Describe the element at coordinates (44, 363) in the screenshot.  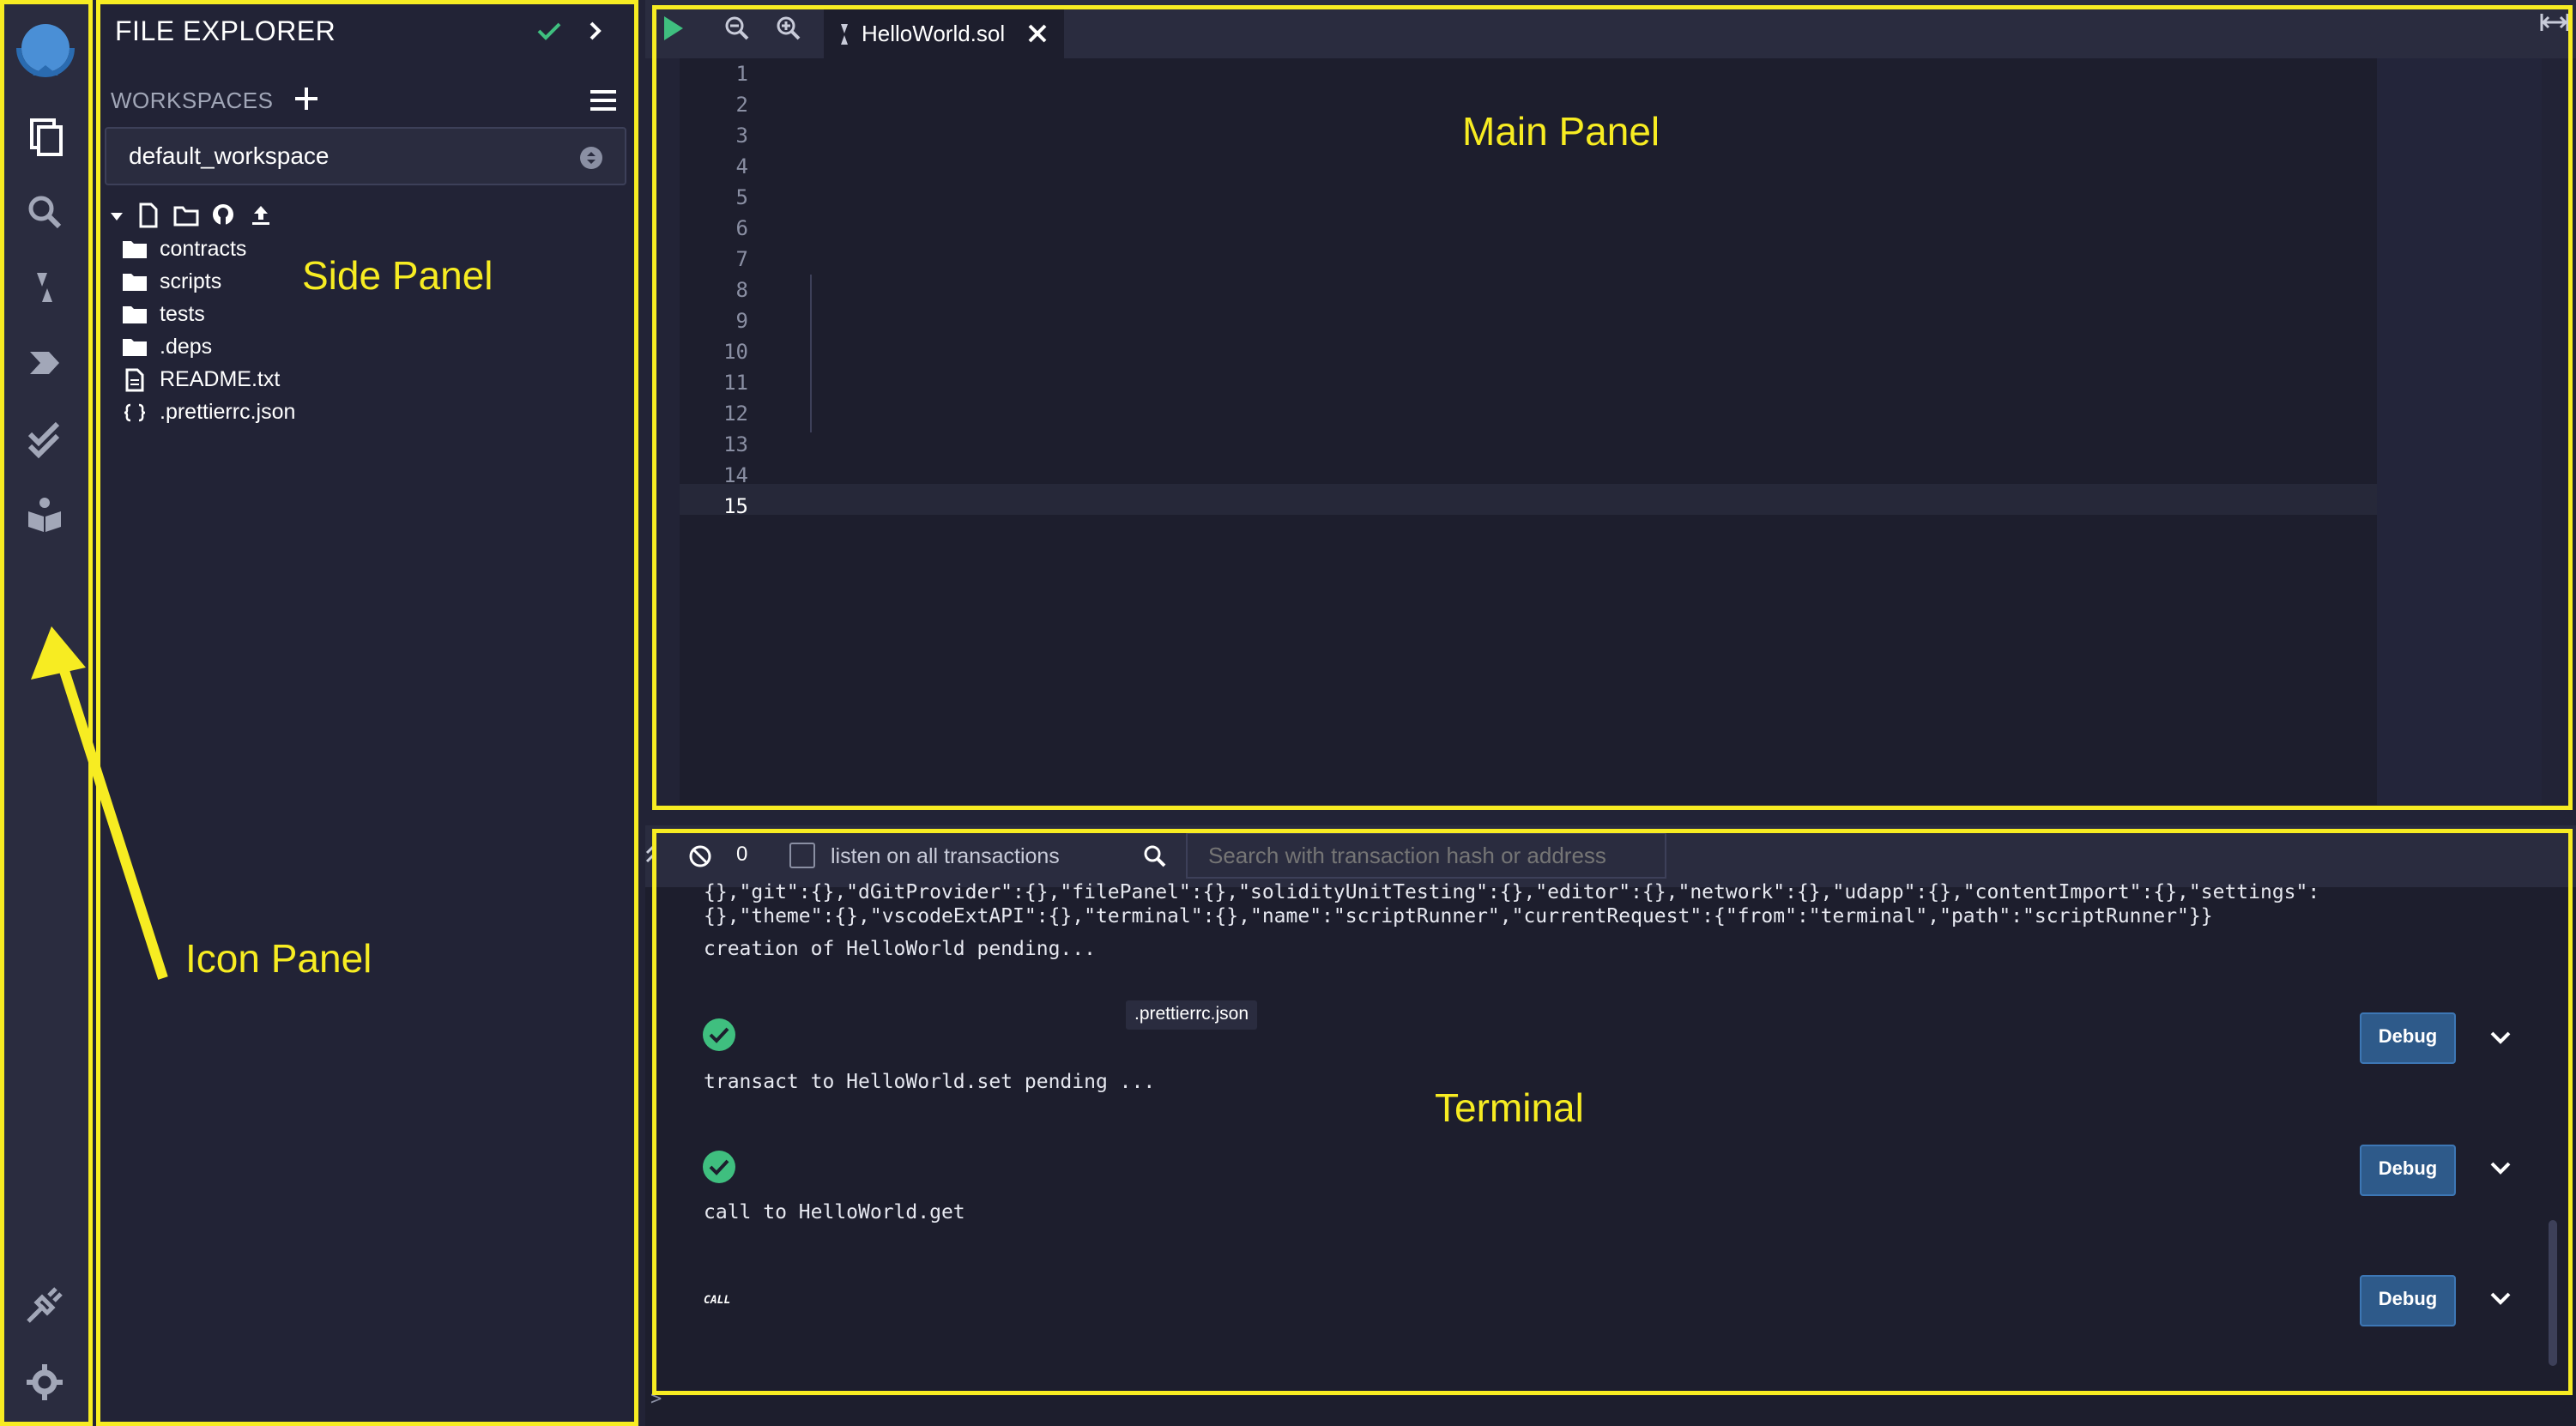
I see `deploy-run-icon` at that location.